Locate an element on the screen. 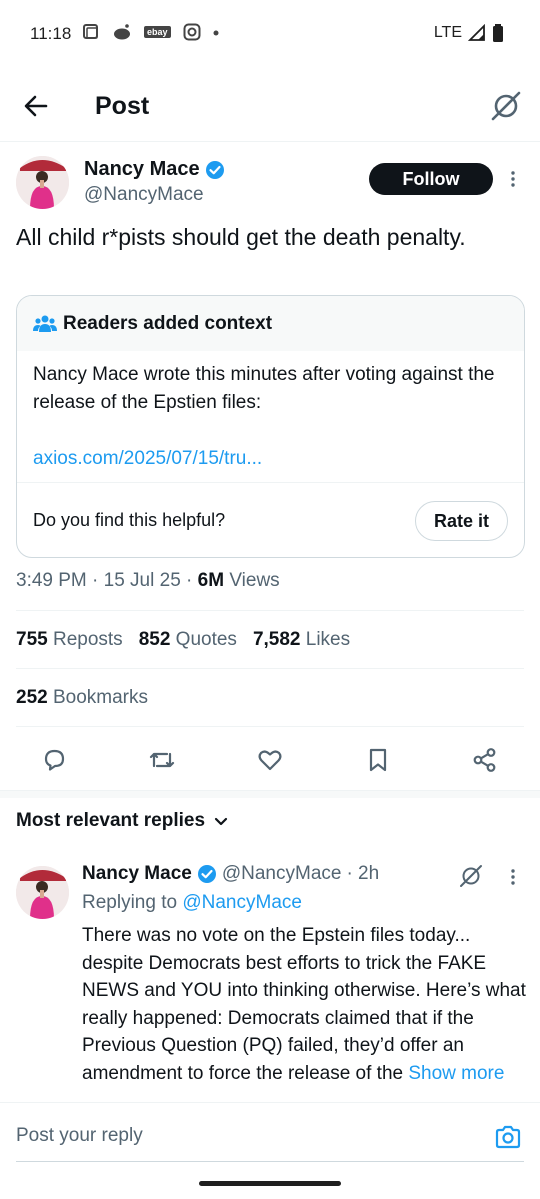  helpful-question: Do you find this helpful? is located at coordinates (129, 520).